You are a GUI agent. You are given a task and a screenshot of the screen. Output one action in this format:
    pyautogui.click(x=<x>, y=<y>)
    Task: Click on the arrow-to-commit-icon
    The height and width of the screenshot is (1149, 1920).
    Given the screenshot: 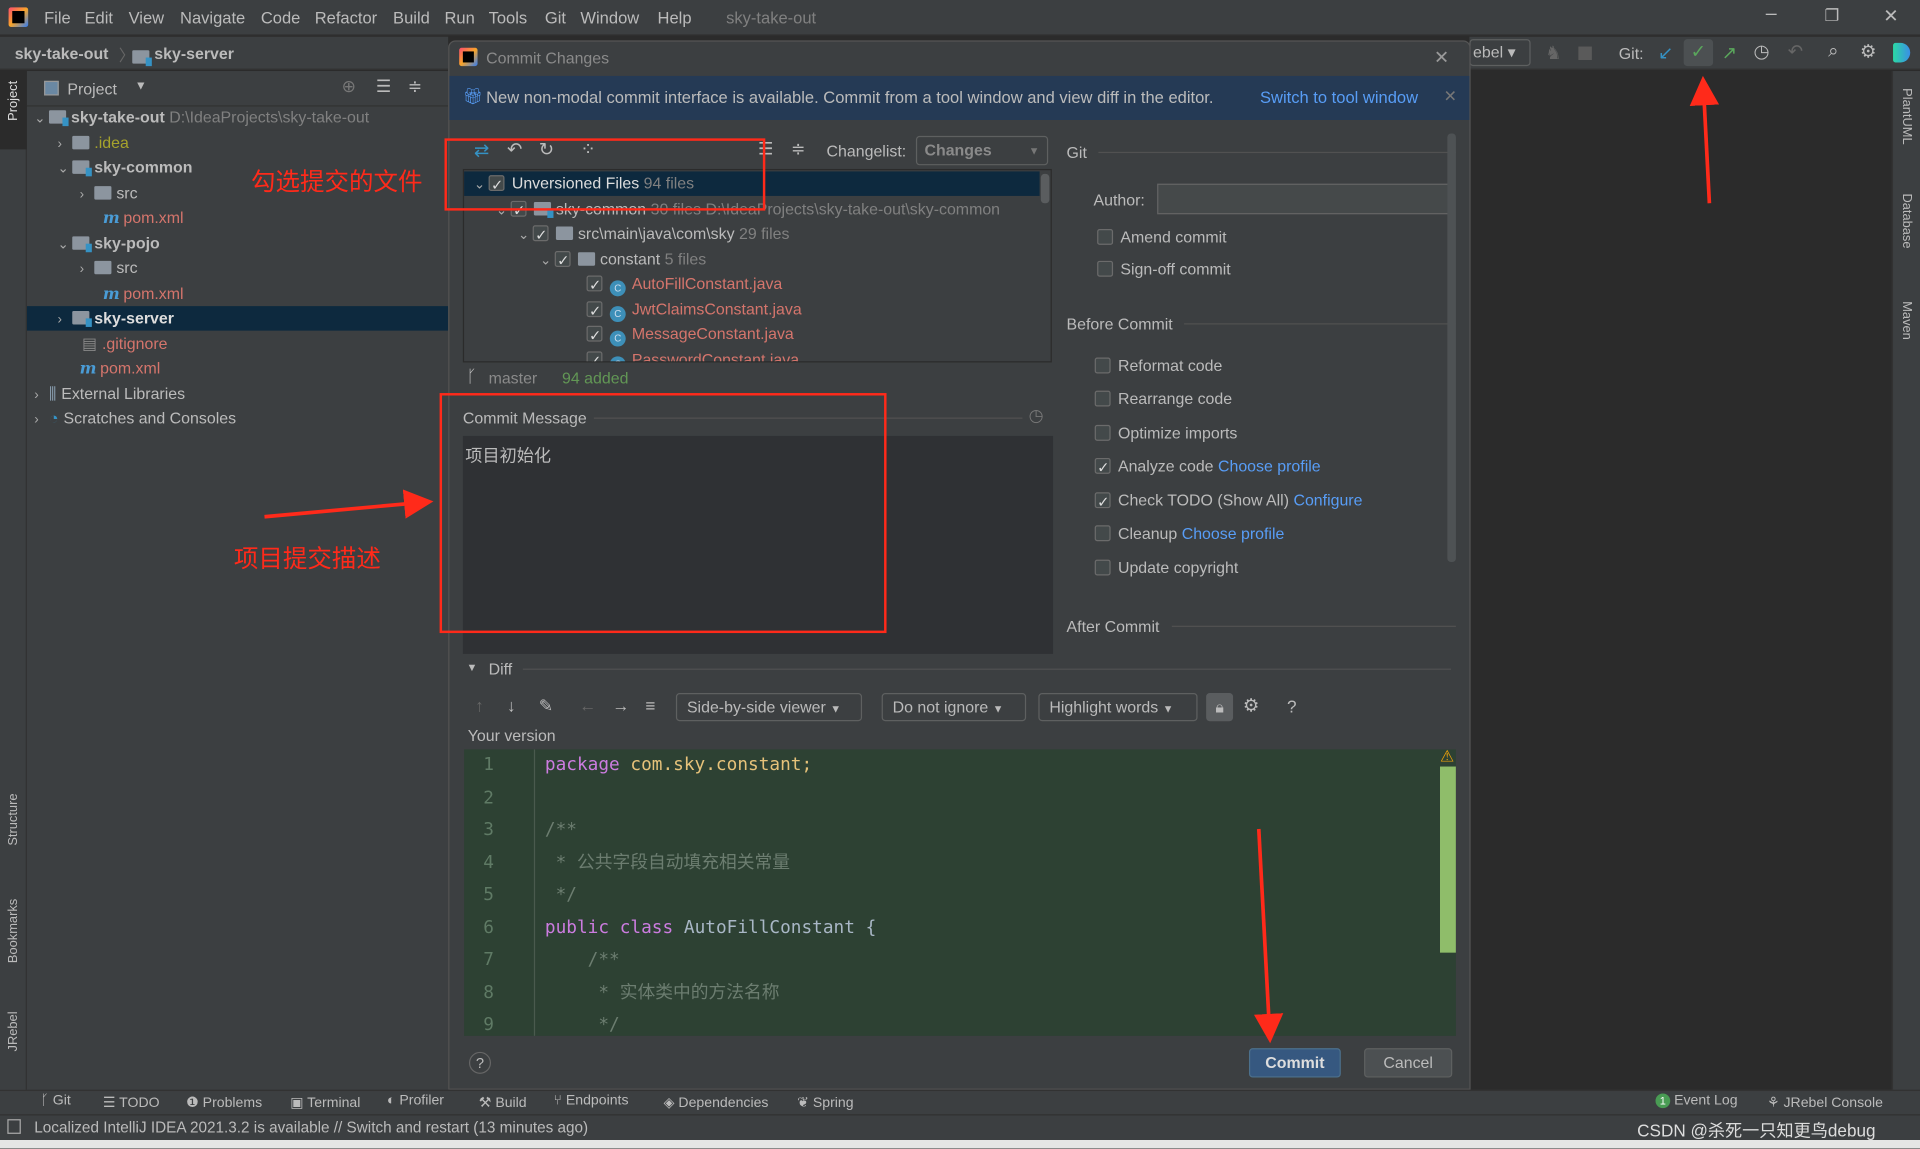 What is the action you would take?
    pyautogui.click(x=1704, y=139)
    